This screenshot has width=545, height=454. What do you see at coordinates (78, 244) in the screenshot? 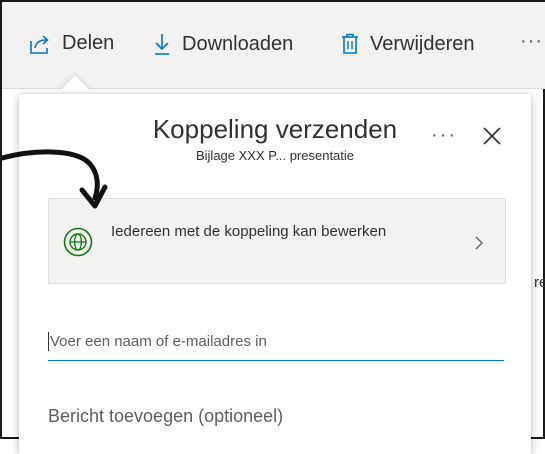
I see `globe-icon` at bounding box center [78, 244].